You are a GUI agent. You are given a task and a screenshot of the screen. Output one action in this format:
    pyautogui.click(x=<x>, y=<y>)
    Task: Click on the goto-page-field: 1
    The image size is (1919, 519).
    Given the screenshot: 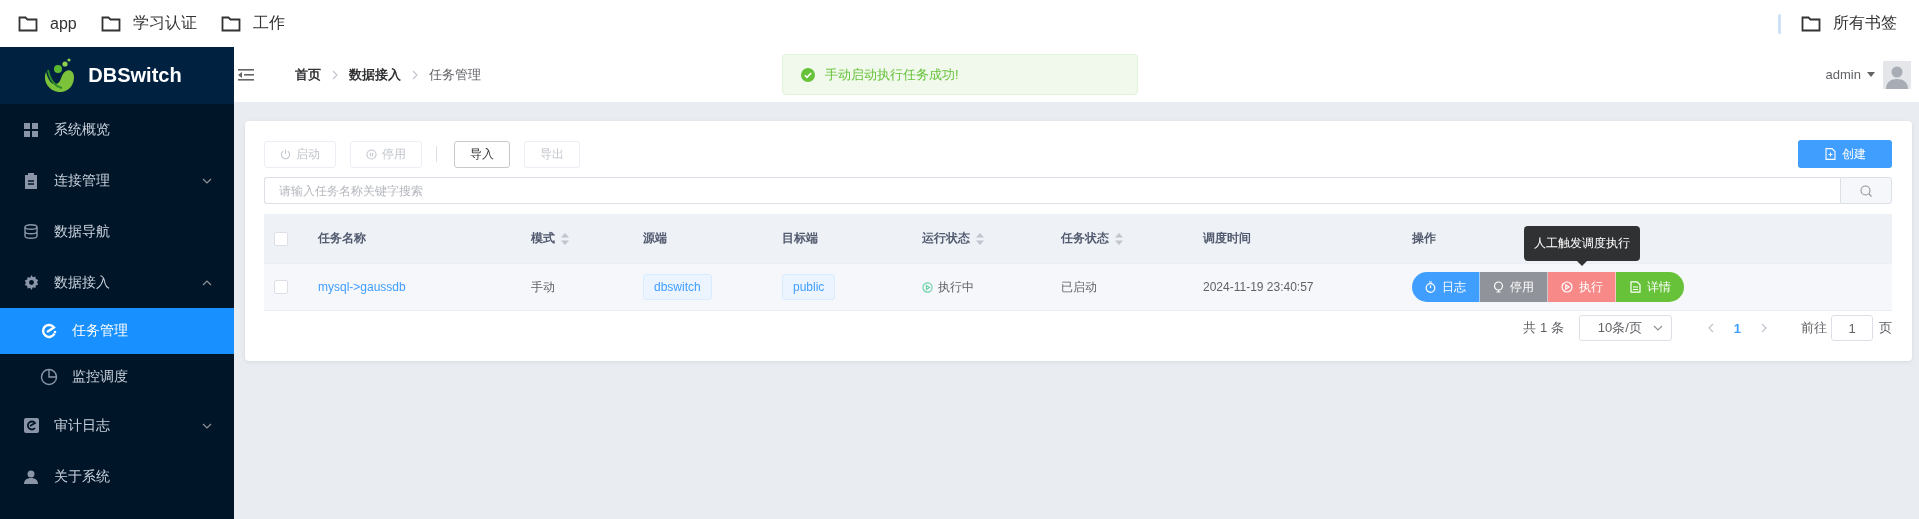 What is the action you would take?
    pyautogui.click(x=1852, y=328)
    